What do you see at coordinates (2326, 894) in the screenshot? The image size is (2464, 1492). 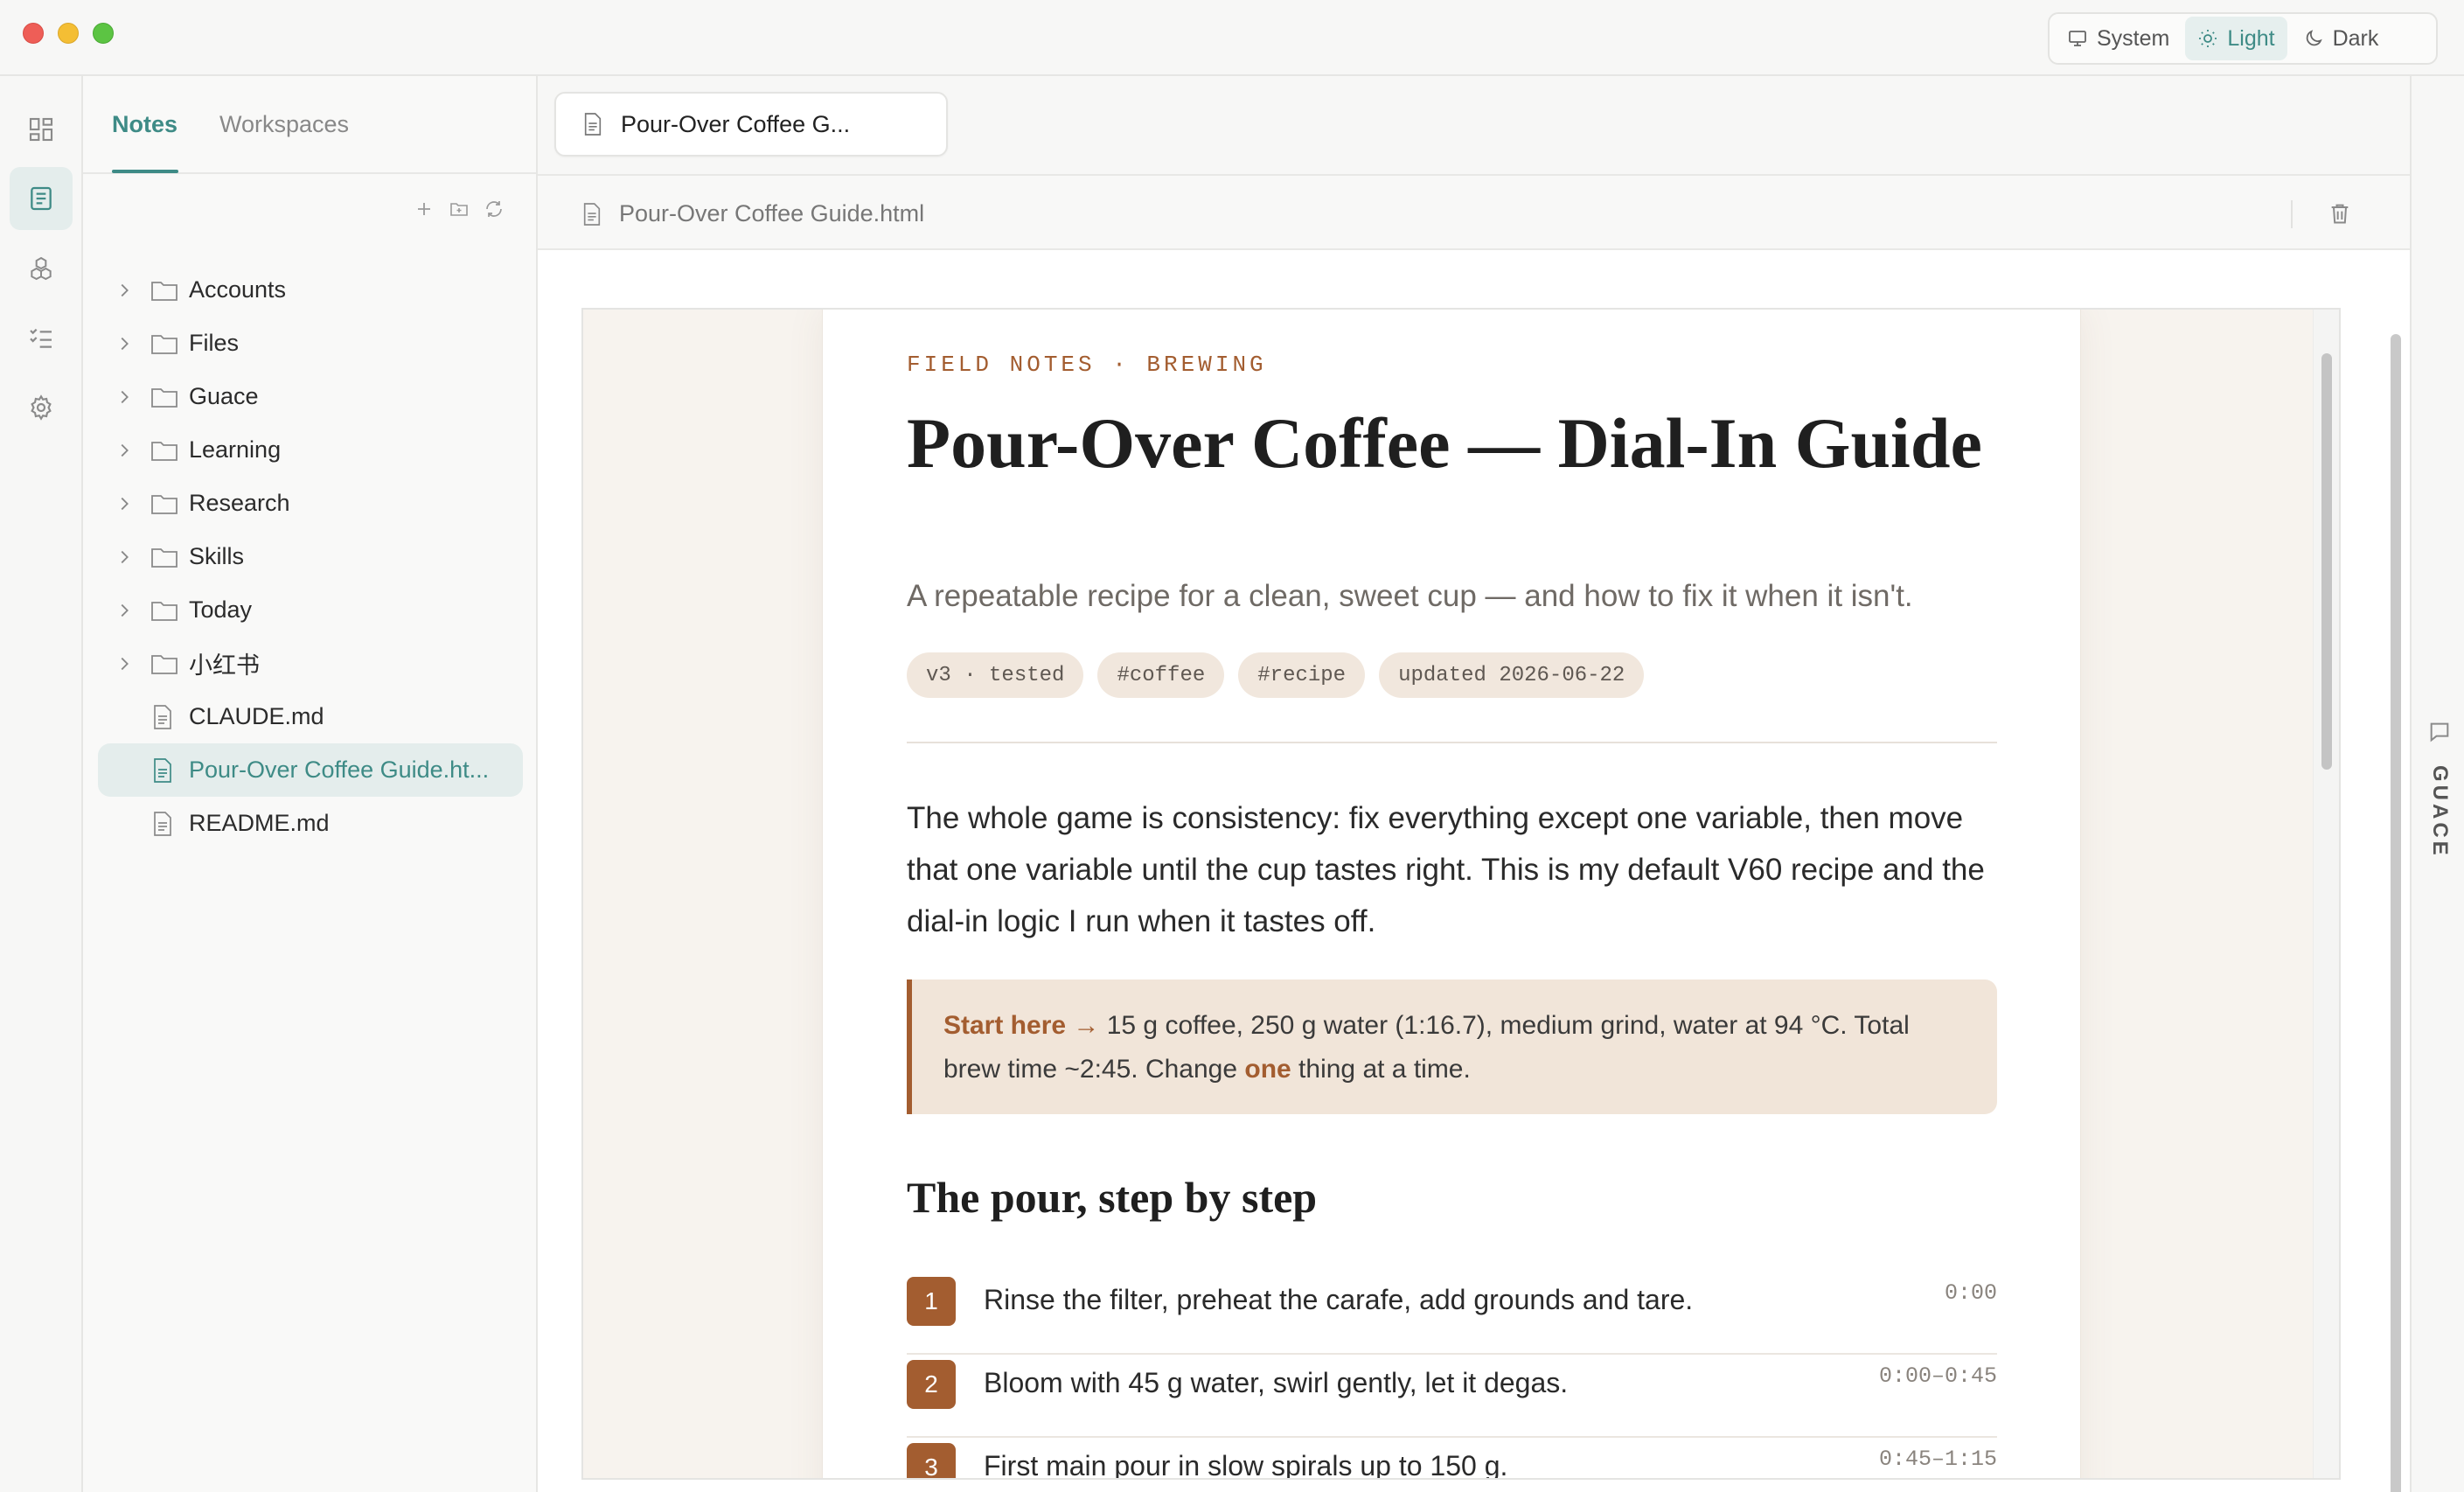 I see `preview-scrollbar` at bounding box center [2326, 894].